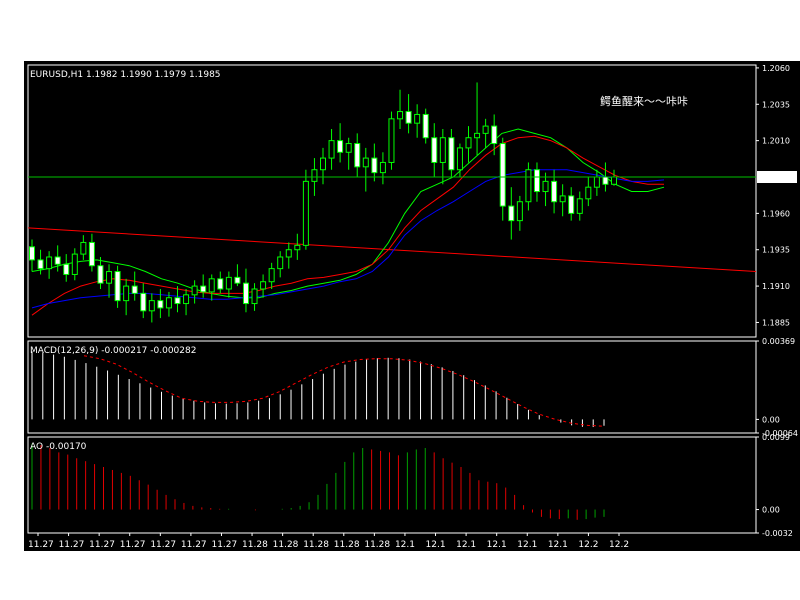 The image size is (800, 600). I want to click on ao-panel-border, so click(392, 485).